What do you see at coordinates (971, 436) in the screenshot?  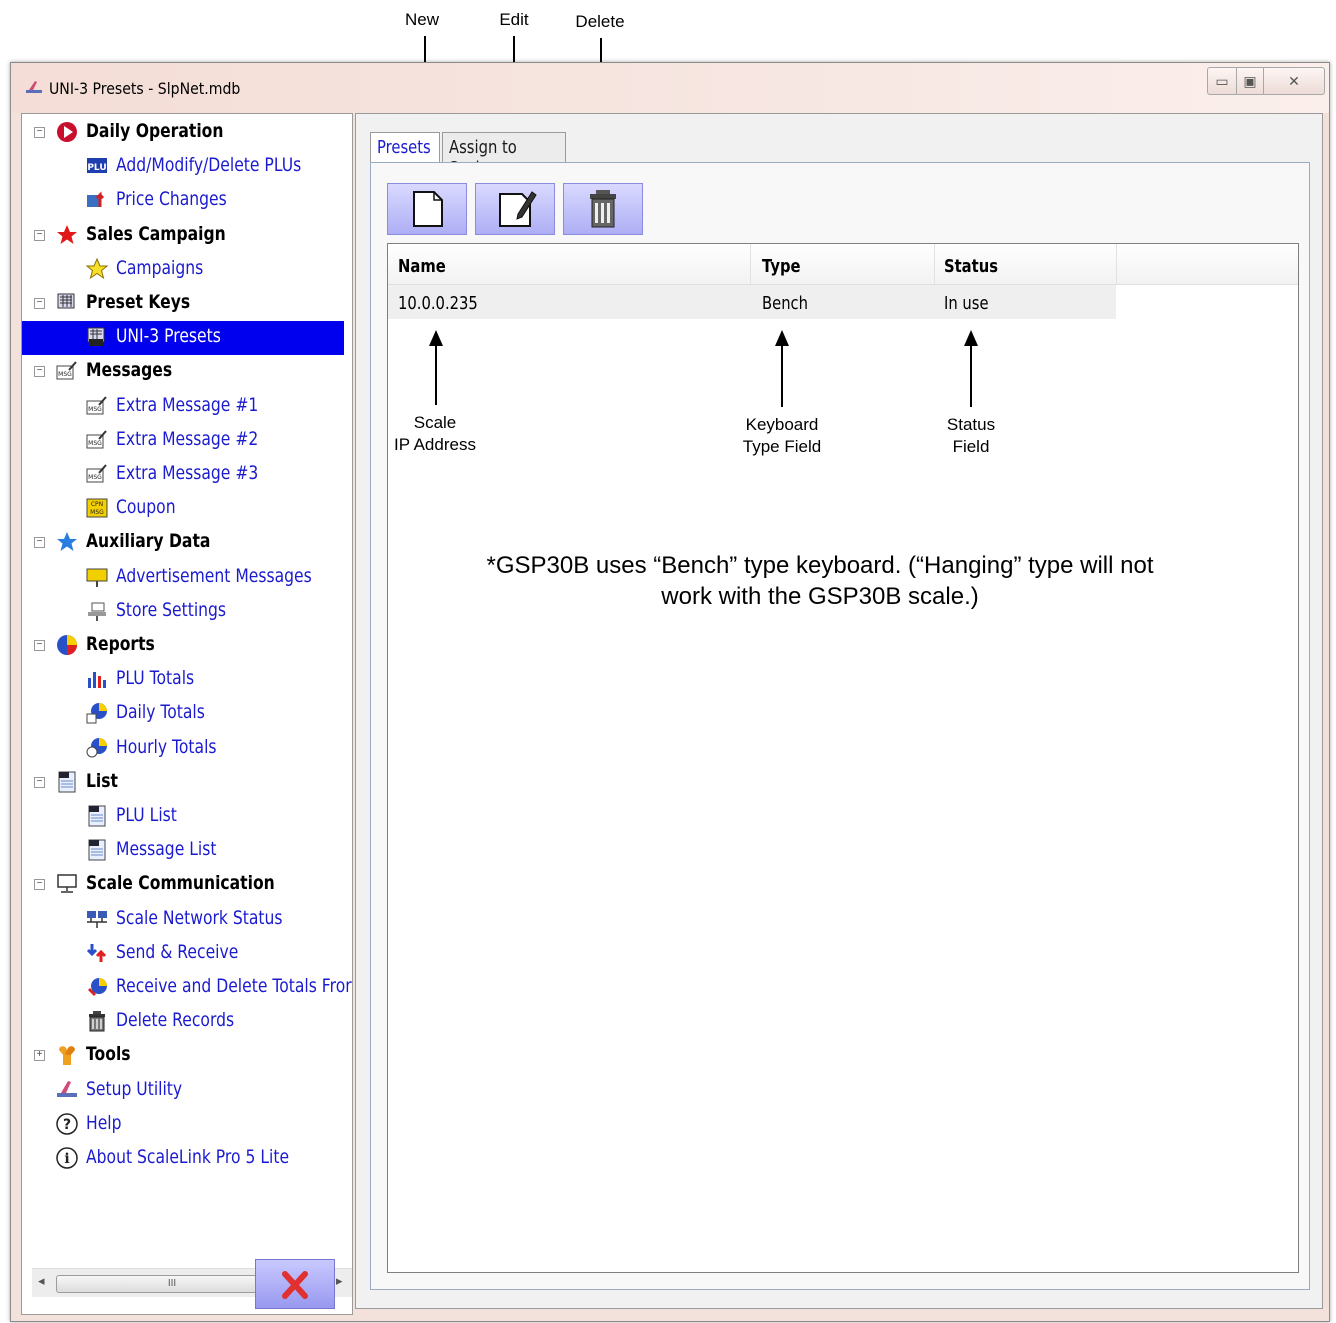 I see `callout-status-field: Status Field` at bounding box center [971, 436].